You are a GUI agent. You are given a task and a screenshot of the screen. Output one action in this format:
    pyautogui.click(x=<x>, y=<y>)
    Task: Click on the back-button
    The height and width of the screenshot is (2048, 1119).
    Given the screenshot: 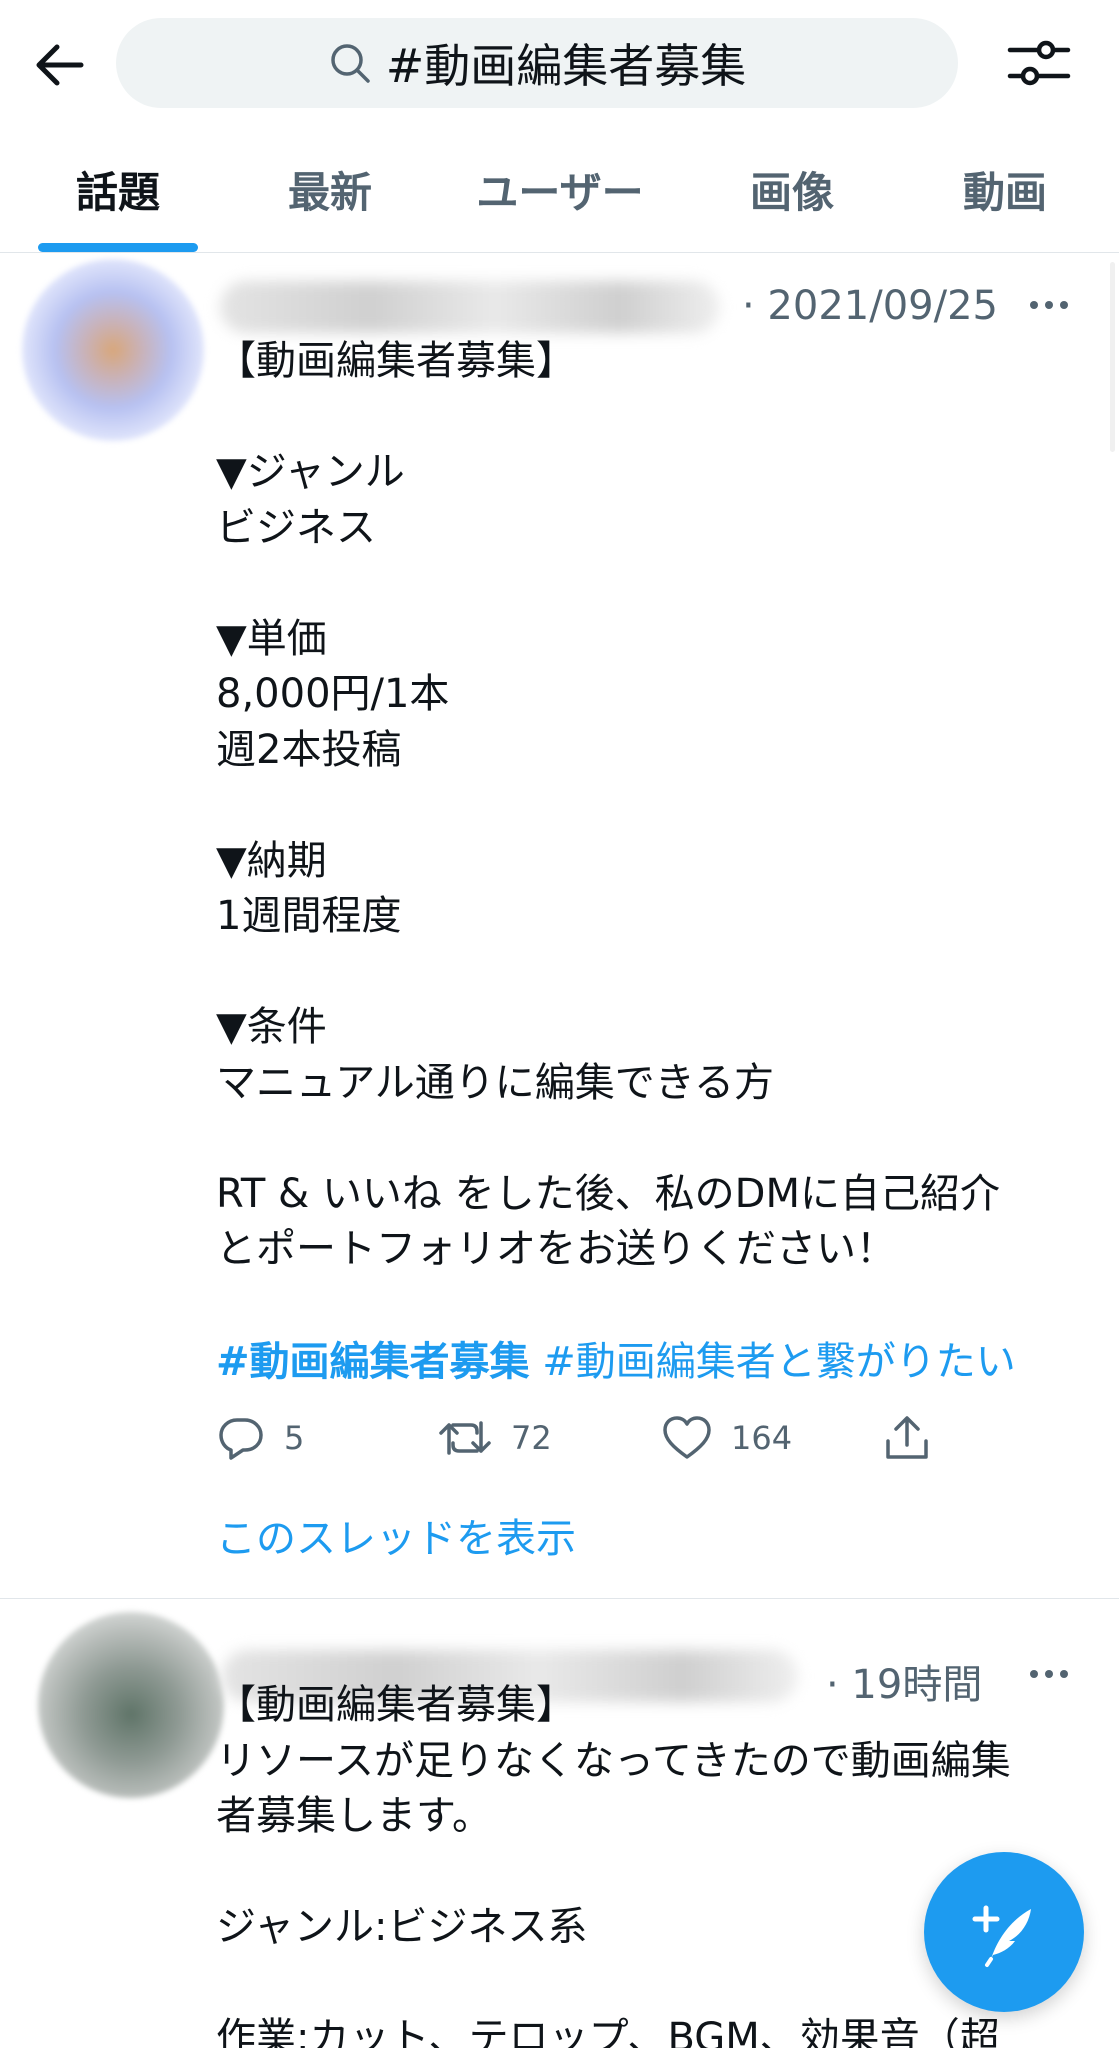 What is the action you would take?
    pyautogui.click(x=59, y=65)
    